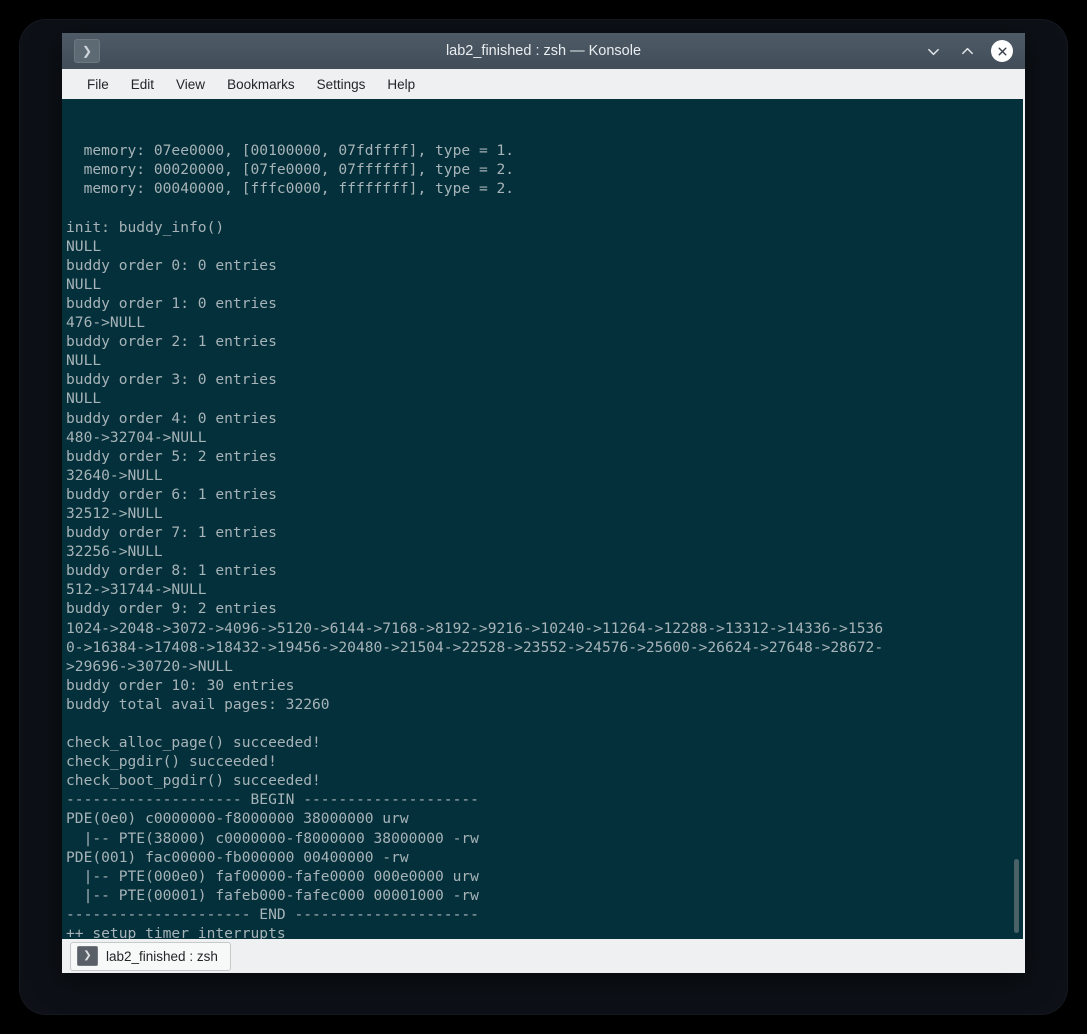 The image size is (1087, 1034). Describe the element at coordinates (171, 533) in the screenshot. I see `terminal-line: buddy order 7: 1 entries` at that location.